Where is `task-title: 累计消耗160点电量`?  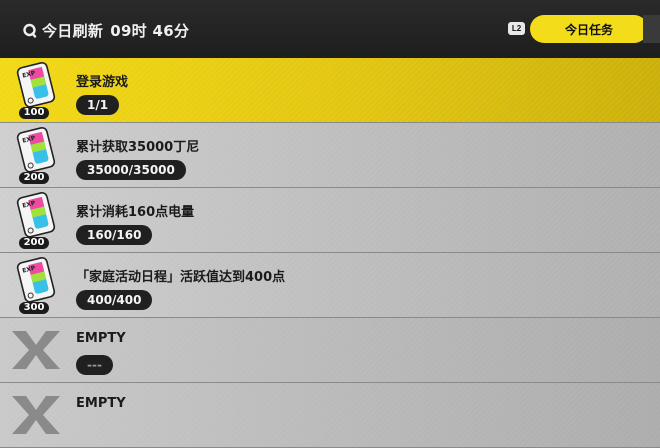
task-title: 累计消耗160点电量 is located at coordinates (135, 212).